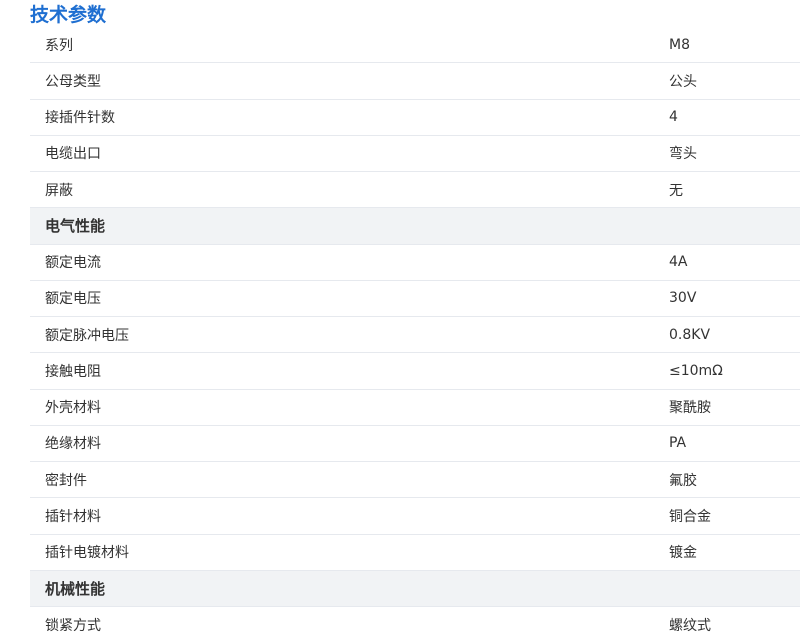 This screenshot has width=800, height=636. Describe the element at coordinates (415, 81) in the screenshot. I see `spec-row: 公母类型 公头` at that location.